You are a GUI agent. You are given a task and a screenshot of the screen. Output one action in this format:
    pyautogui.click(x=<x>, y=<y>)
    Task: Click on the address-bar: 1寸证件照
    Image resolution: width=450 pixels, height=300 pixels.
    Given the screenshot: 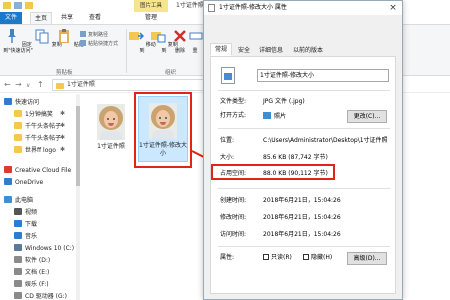 What is the action you would take?
    pyautogui.click(x=129, y=85)
    